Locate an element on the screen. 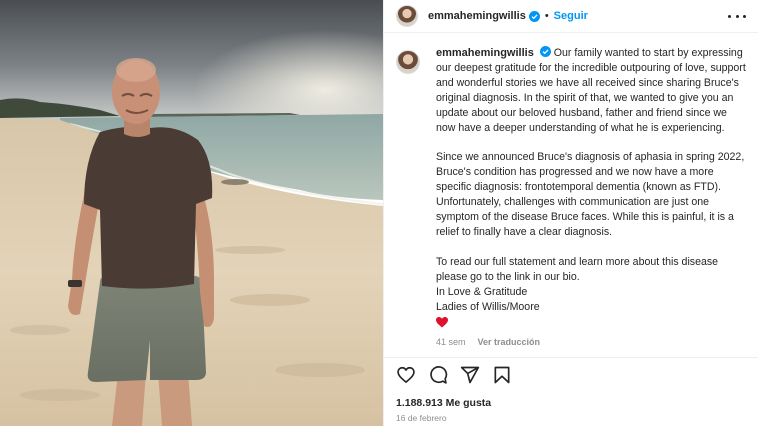 This screenshot has width=758, height=426. post-header: emmahemingwillis • Seguir is located at coordinates (571, 16).